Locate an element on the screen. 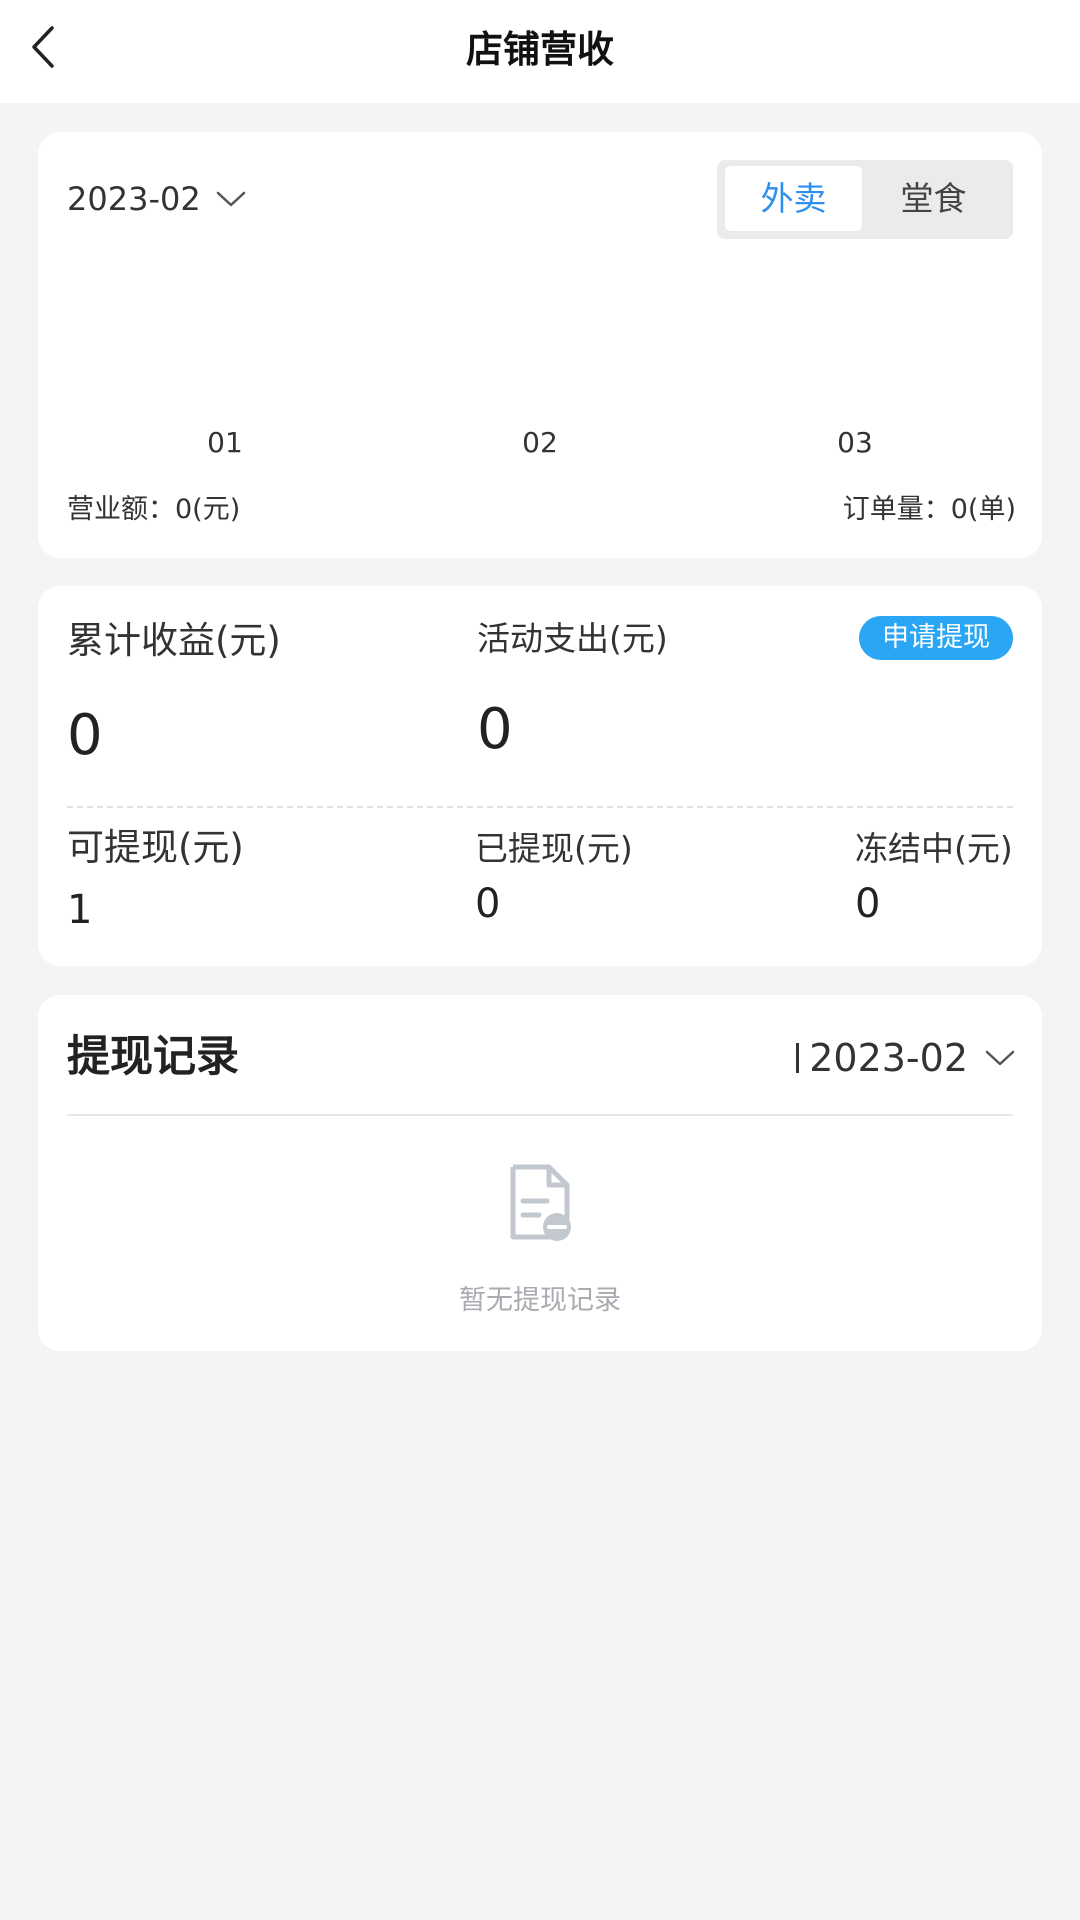  withdrawn-value: 0 is located at coordinates (488, 904).